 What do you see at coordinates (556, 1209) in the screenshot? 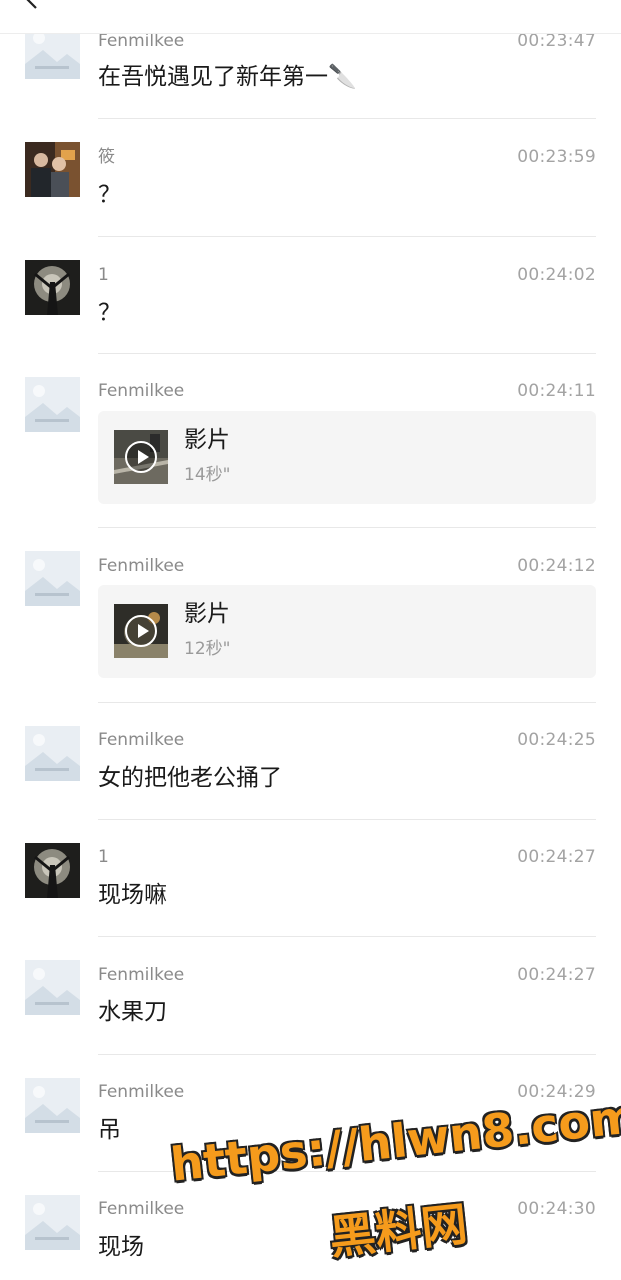
I see `message-time: 00:24:30` at bounding box center [556, 1209].